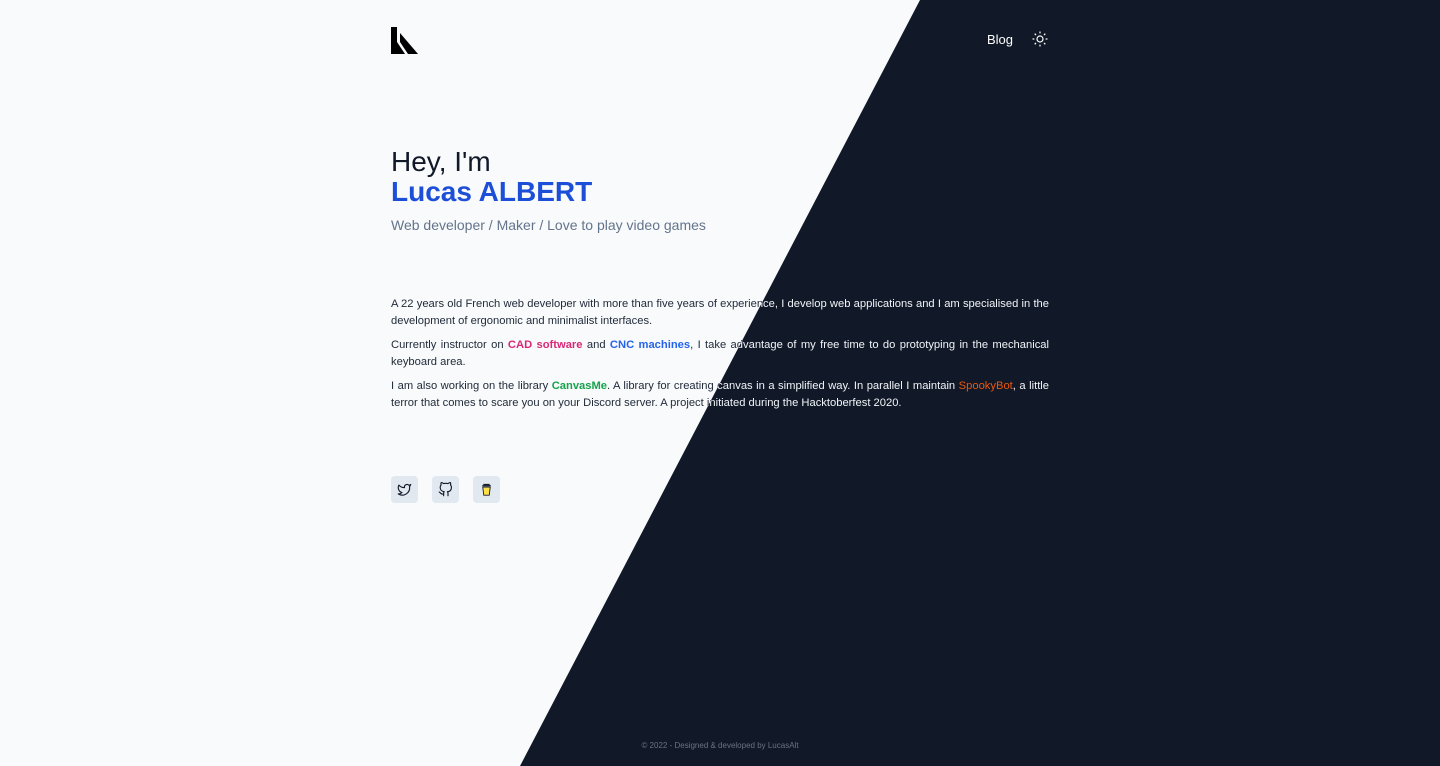 The image size is (1440, 766). I want to click on coffee-cup-icon, so click(486, 489).